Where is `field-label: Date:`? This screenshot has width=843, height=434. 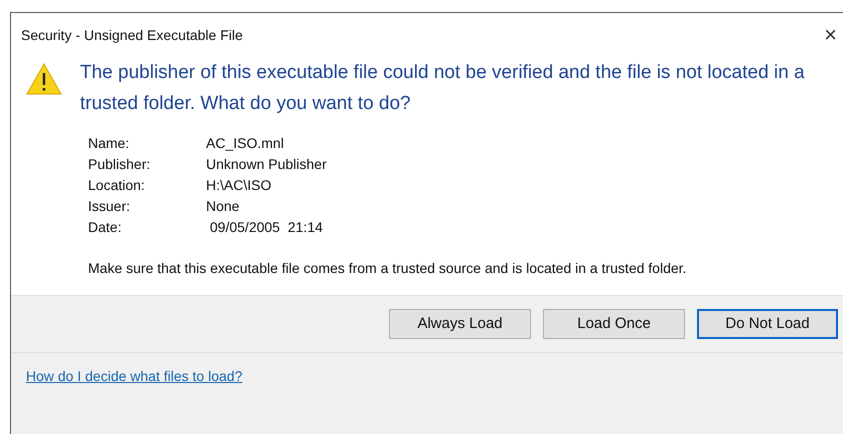
field-label: Date: is located at coordinates (105, 227).